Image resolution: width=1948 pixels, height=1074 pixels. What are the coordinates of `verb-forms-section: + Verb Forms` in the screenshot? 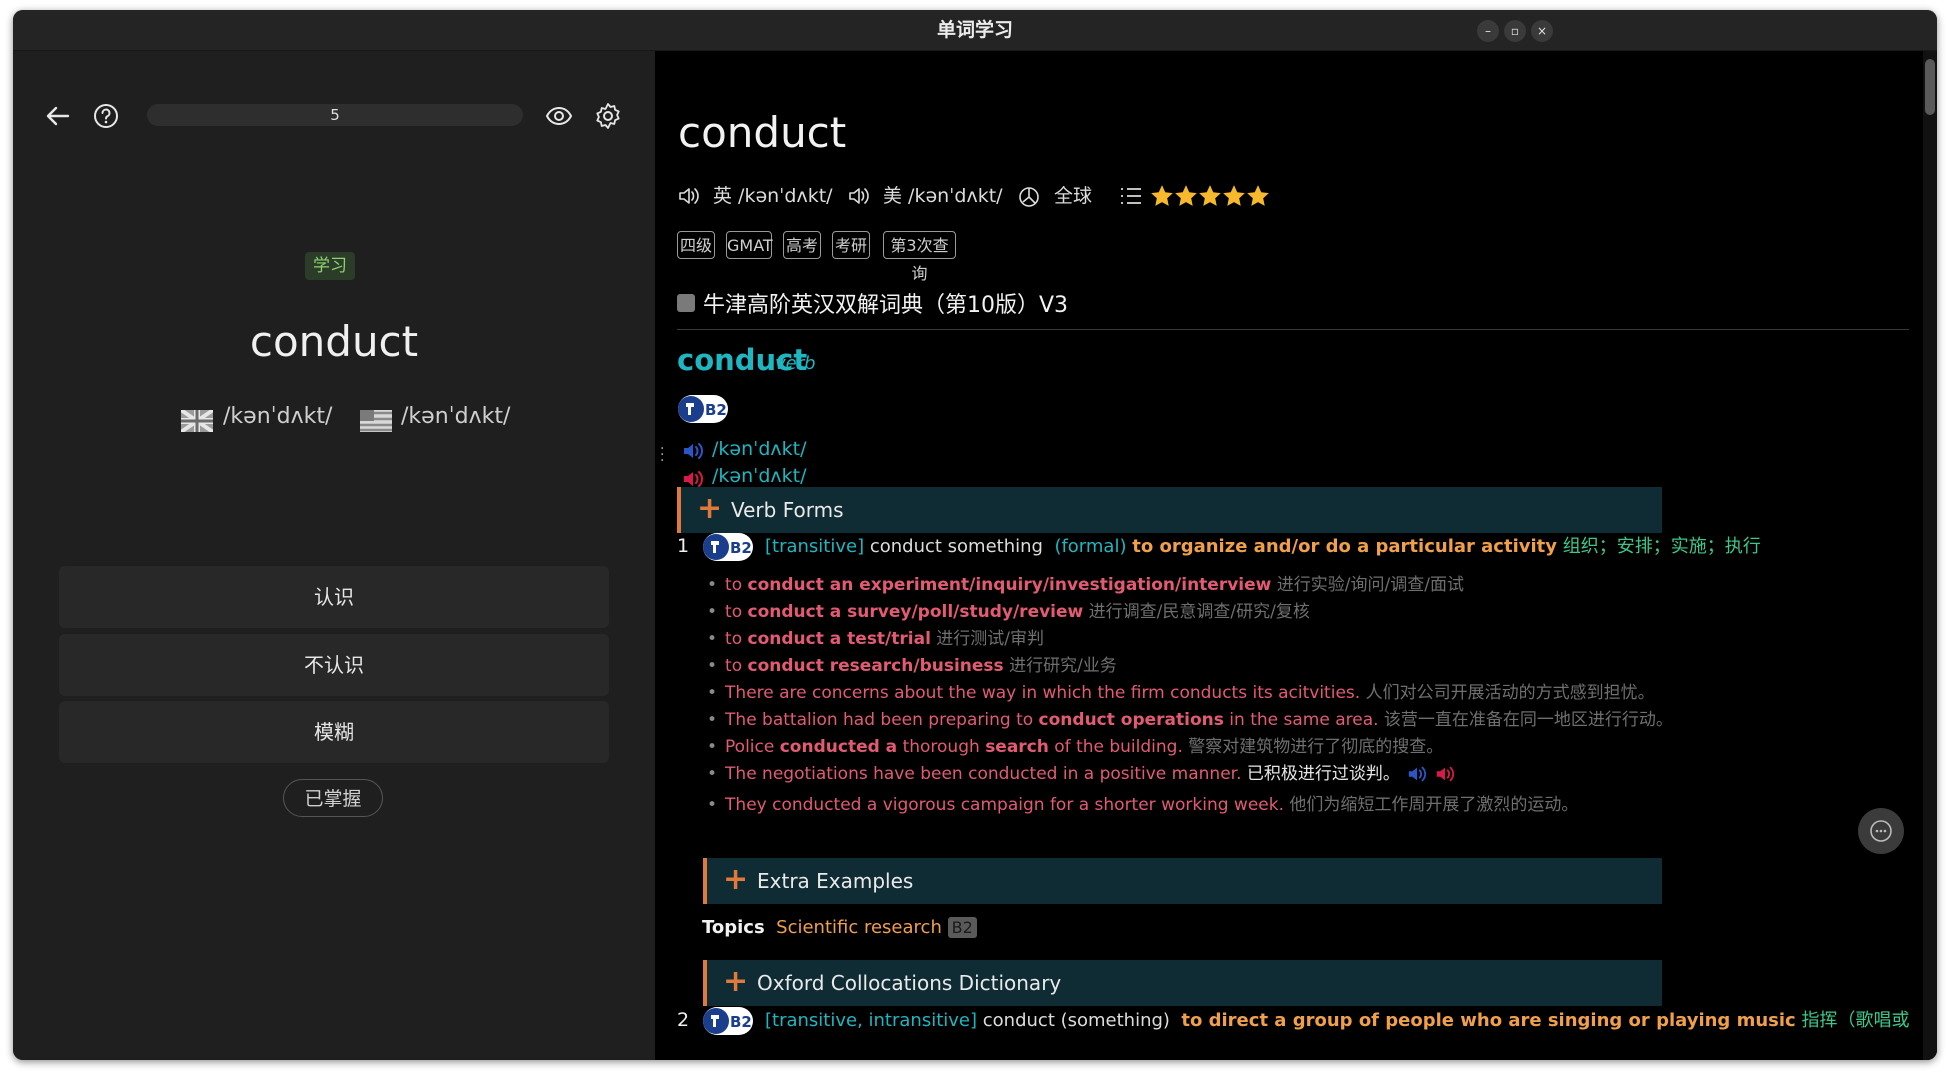 It's located at (1169, 510).